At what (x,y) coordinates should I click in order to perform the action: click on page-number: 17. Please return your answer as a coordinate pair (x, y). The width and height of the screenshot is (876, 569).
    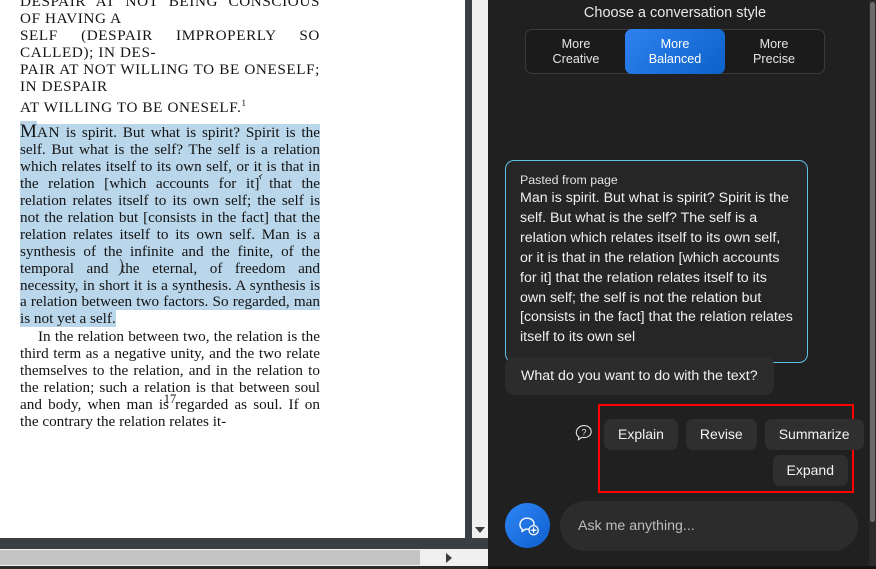
    Looking at the image, I should click on (170, 399).